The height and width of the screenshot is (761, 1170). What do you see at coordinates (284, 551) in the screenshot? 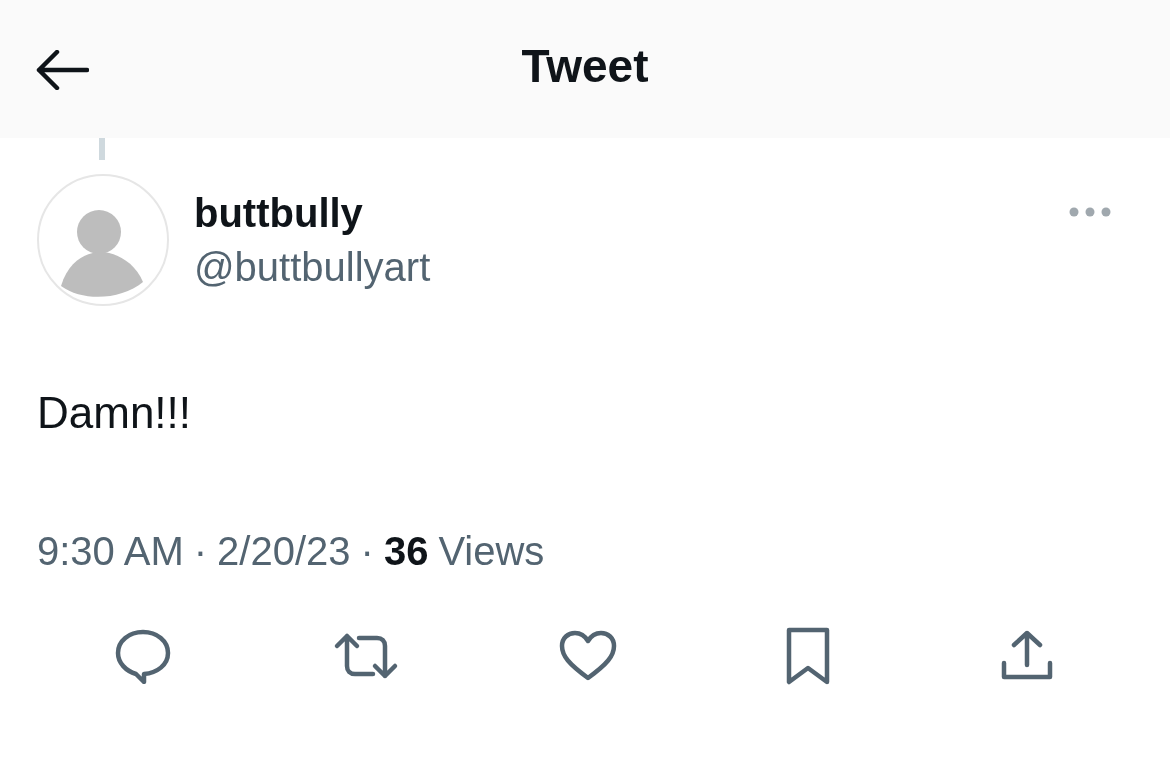
I see `meta-text: 2/20/23` at bounding box center [284, 551].